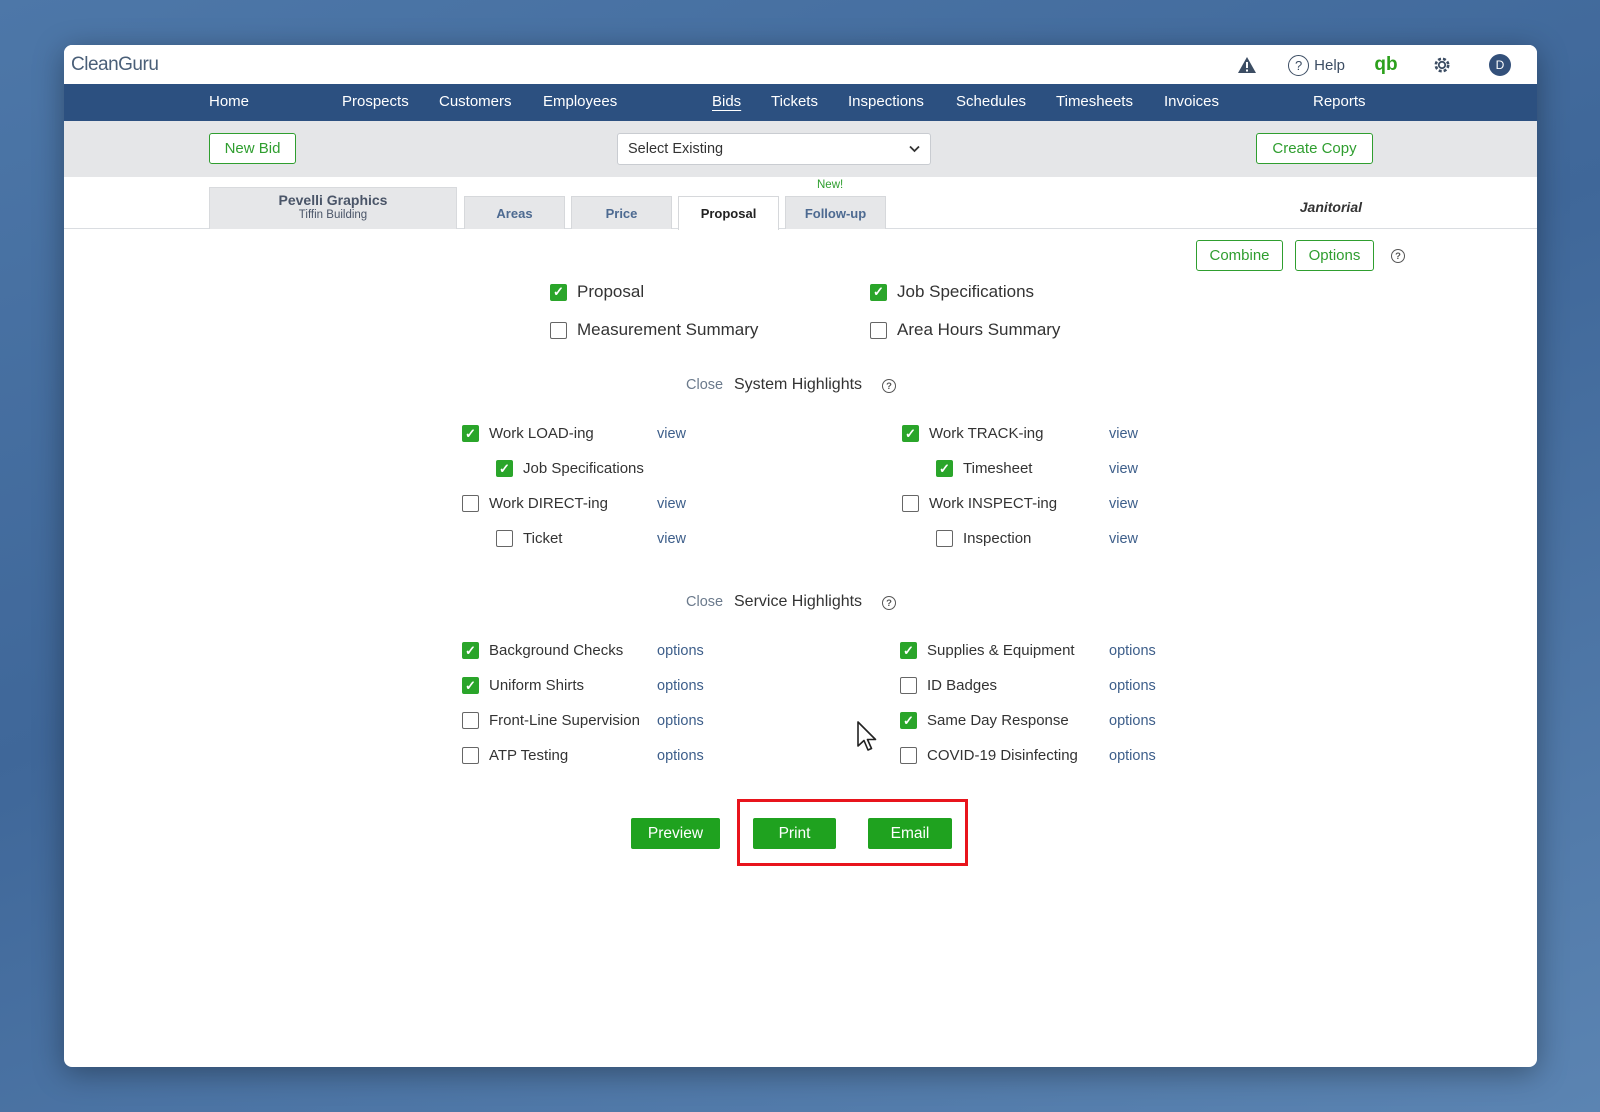 The image size is (1600, 1112). I want to click on system-job-specifications: ✓ Job Specifications, so click(570, 468).